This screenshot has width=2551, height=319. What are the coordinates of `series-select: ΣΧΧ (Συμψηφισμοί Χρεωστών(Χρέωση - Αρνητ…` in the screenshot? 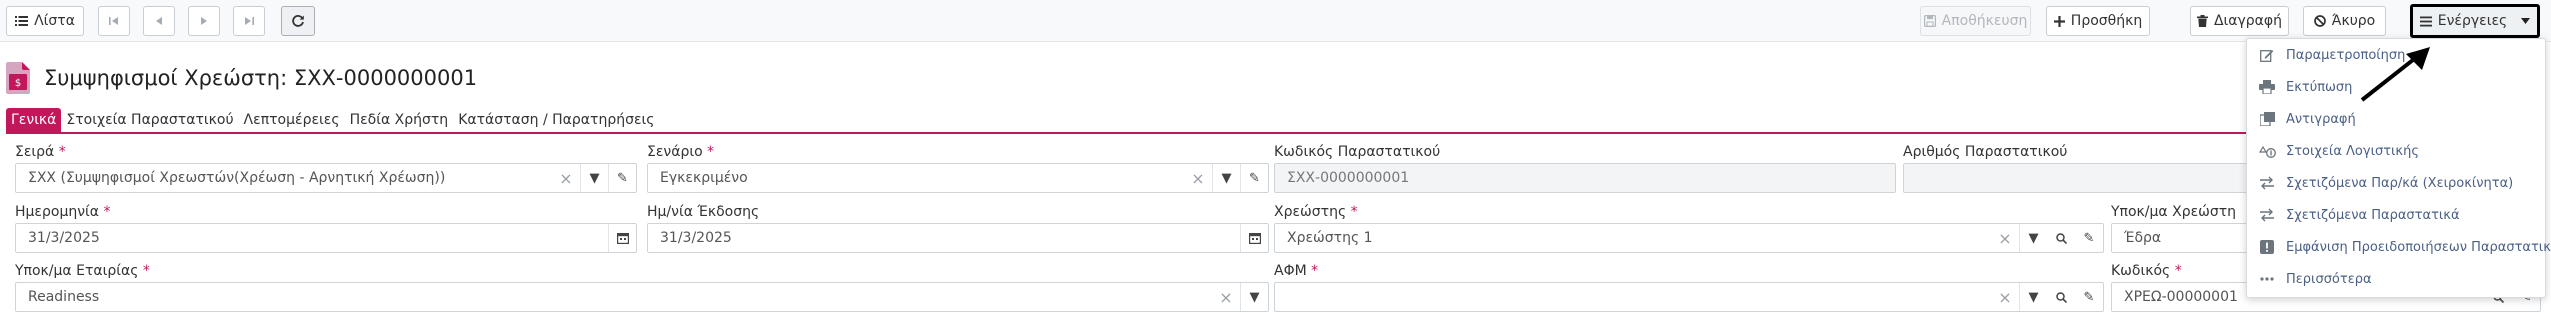 It's located at (326, 178).